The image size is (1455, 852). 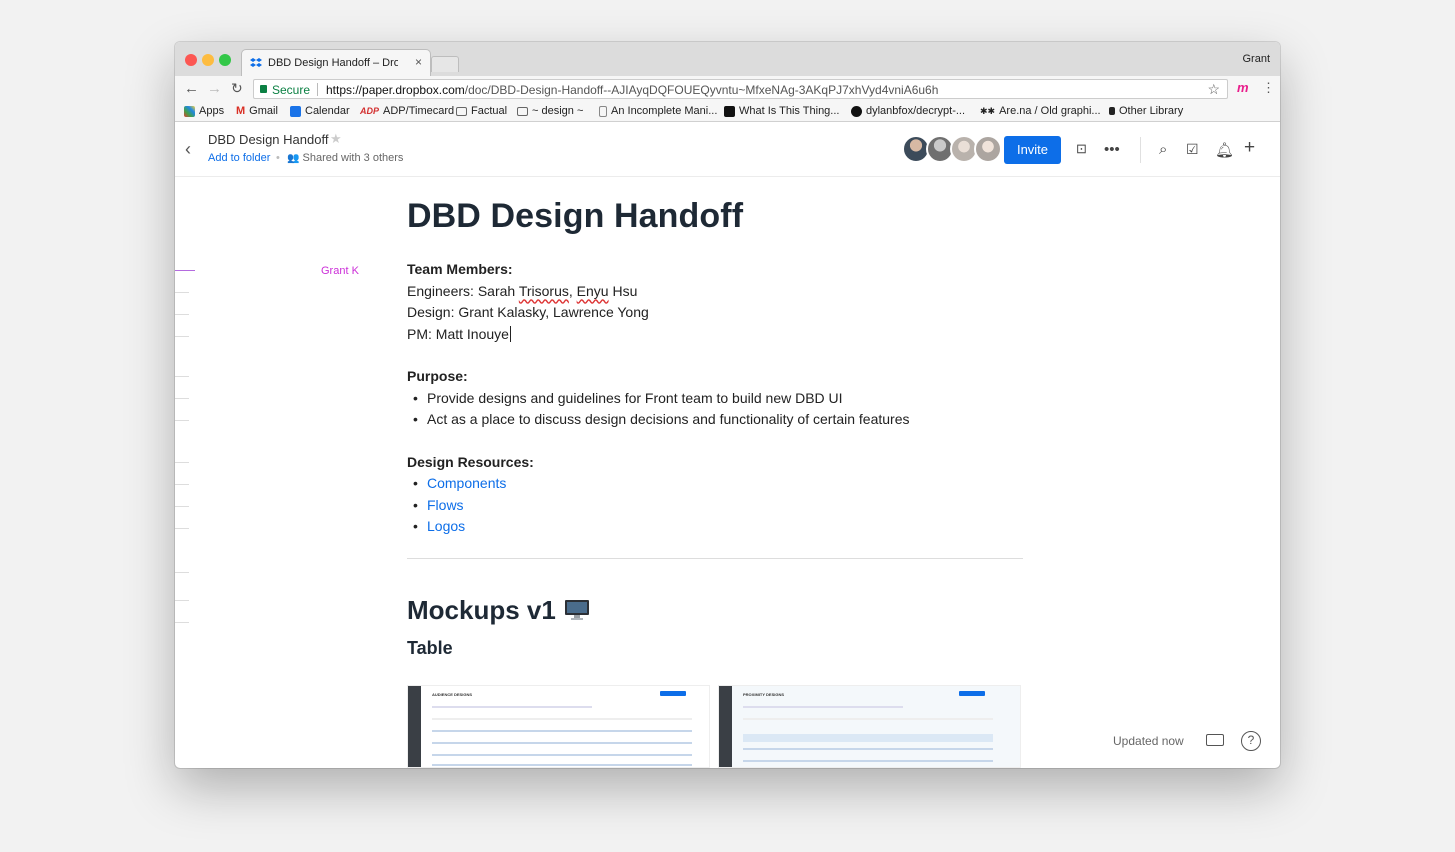 What do you see at coordinates (1251, 741) in the screenshot?
I see `help-icon: ?` at bounding box center [1251, 741].